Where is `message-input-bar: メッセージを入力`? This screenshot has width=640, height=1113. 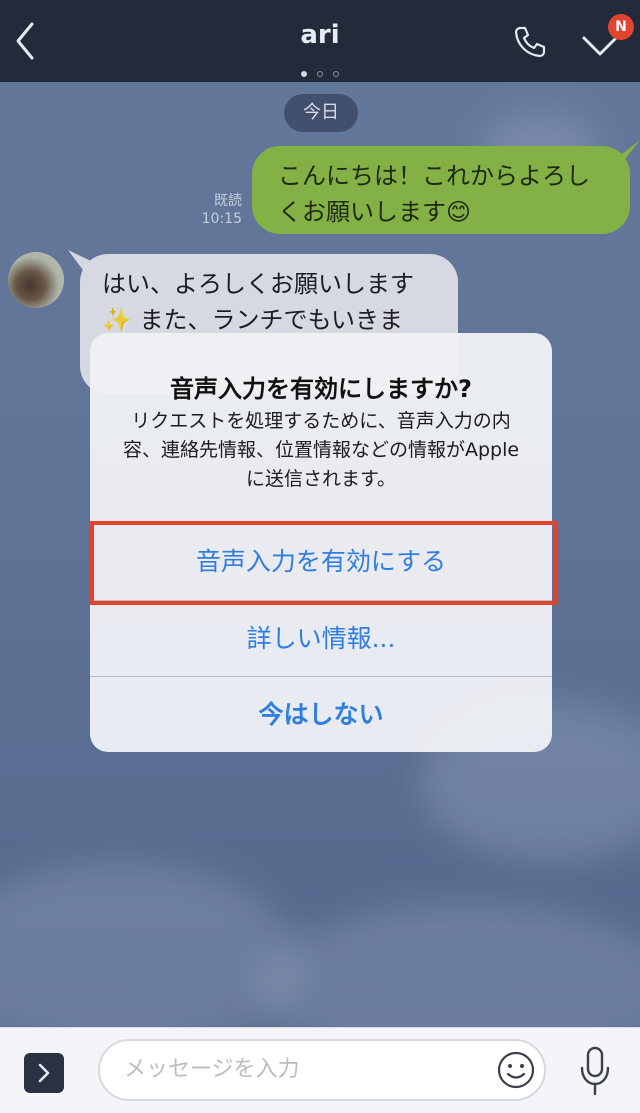
message-input-bar: メッセージを入力 is located at coordinates (320, 1070).